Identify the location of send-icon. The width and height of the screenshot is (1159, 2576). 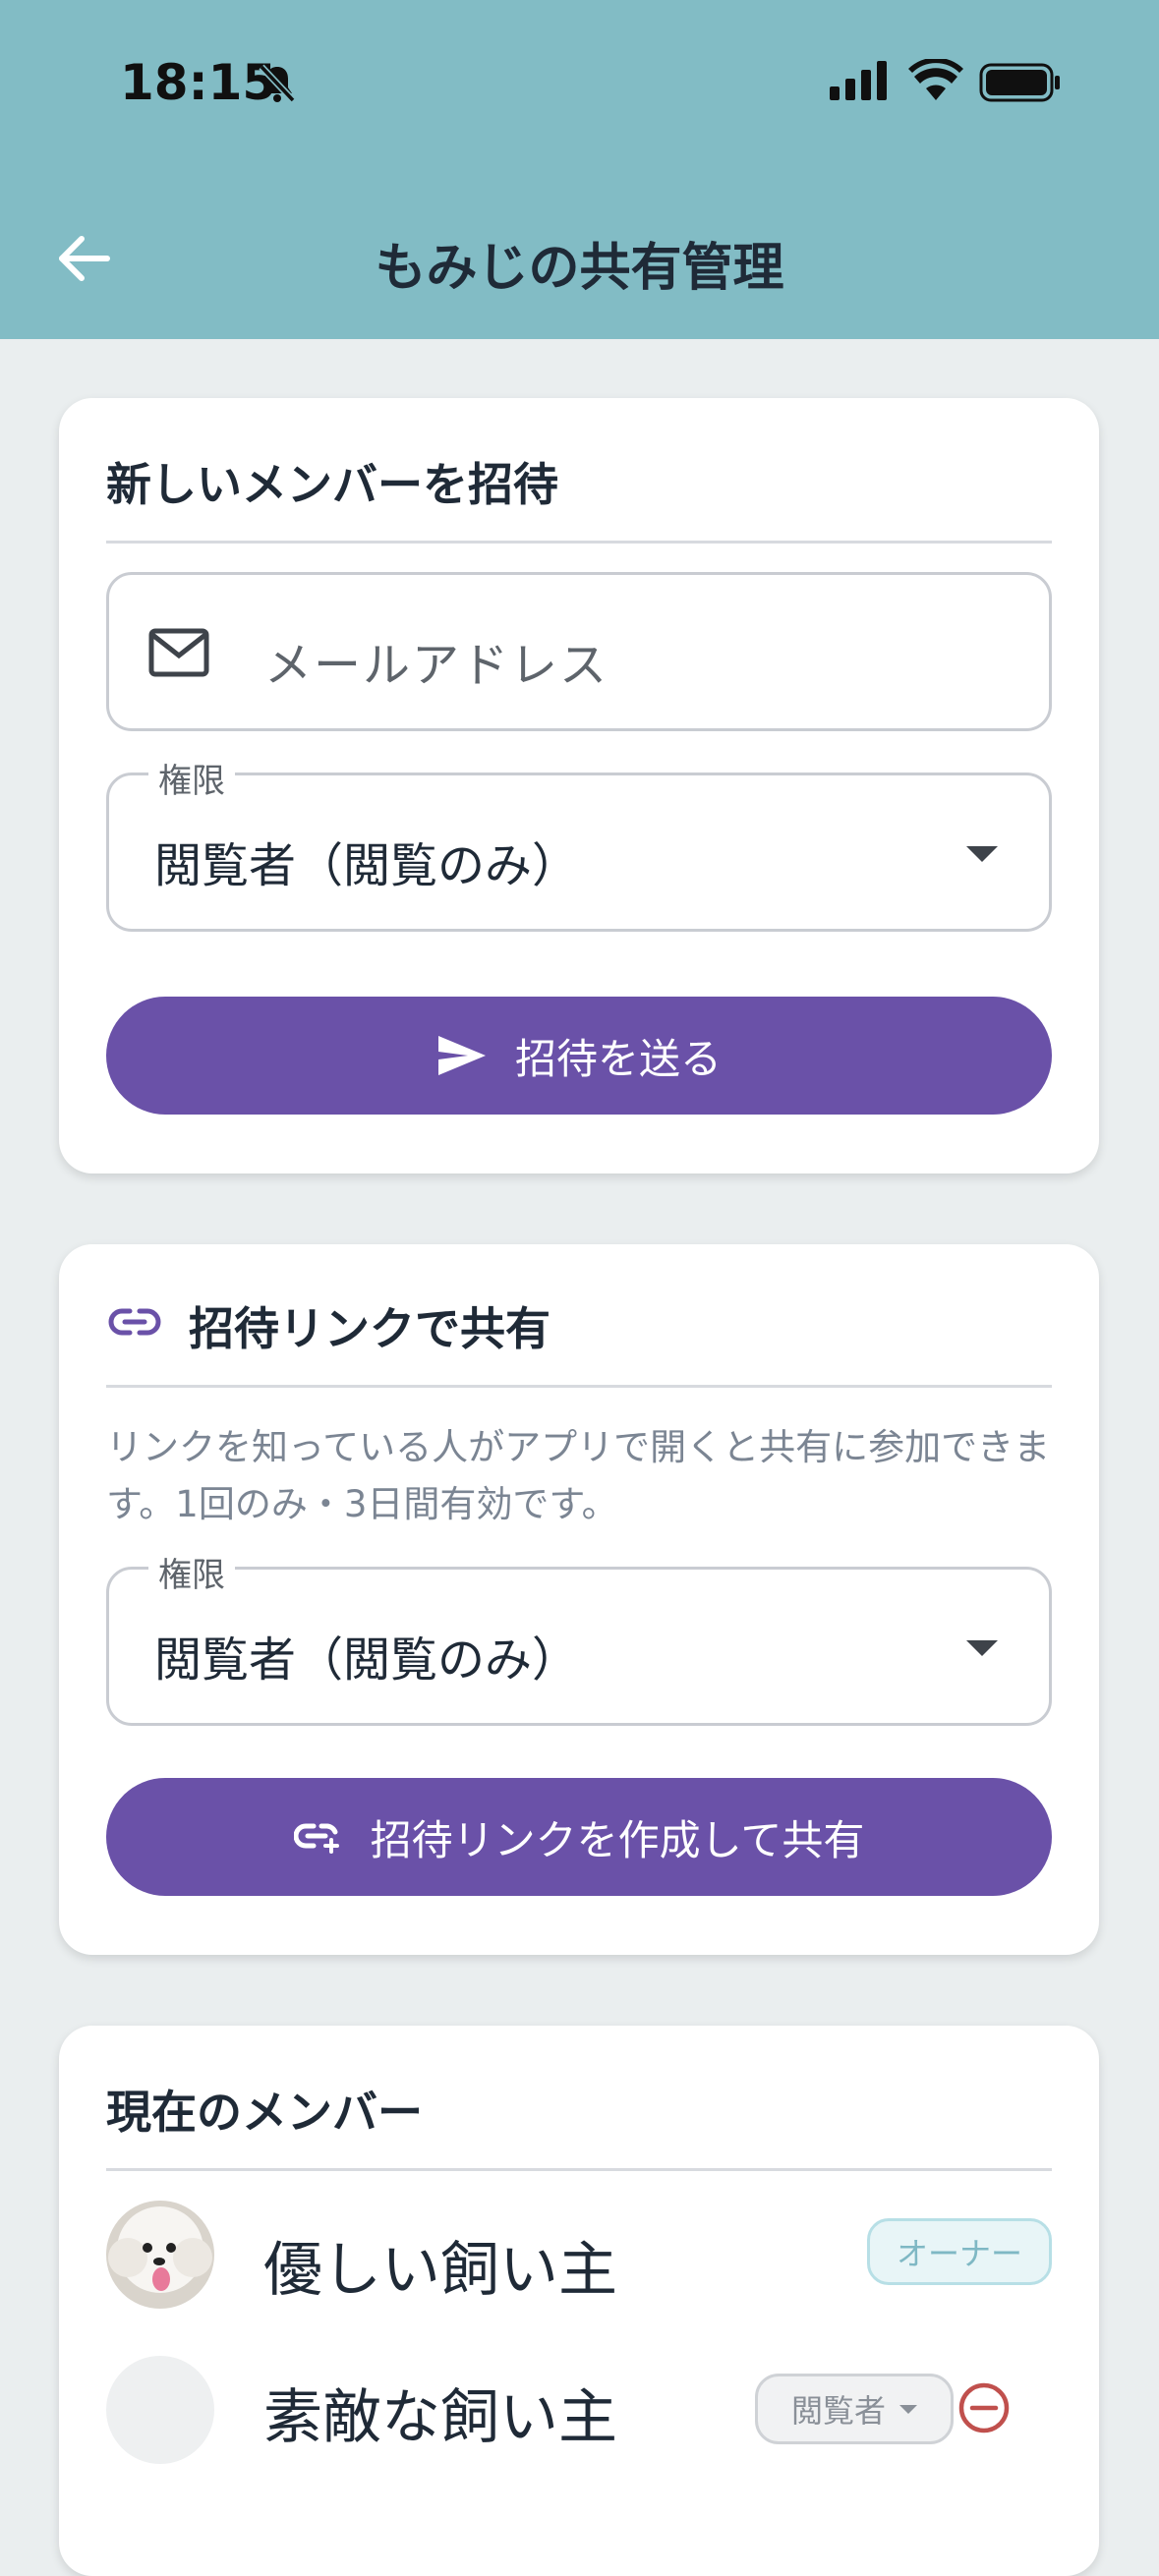
(462, 1056).